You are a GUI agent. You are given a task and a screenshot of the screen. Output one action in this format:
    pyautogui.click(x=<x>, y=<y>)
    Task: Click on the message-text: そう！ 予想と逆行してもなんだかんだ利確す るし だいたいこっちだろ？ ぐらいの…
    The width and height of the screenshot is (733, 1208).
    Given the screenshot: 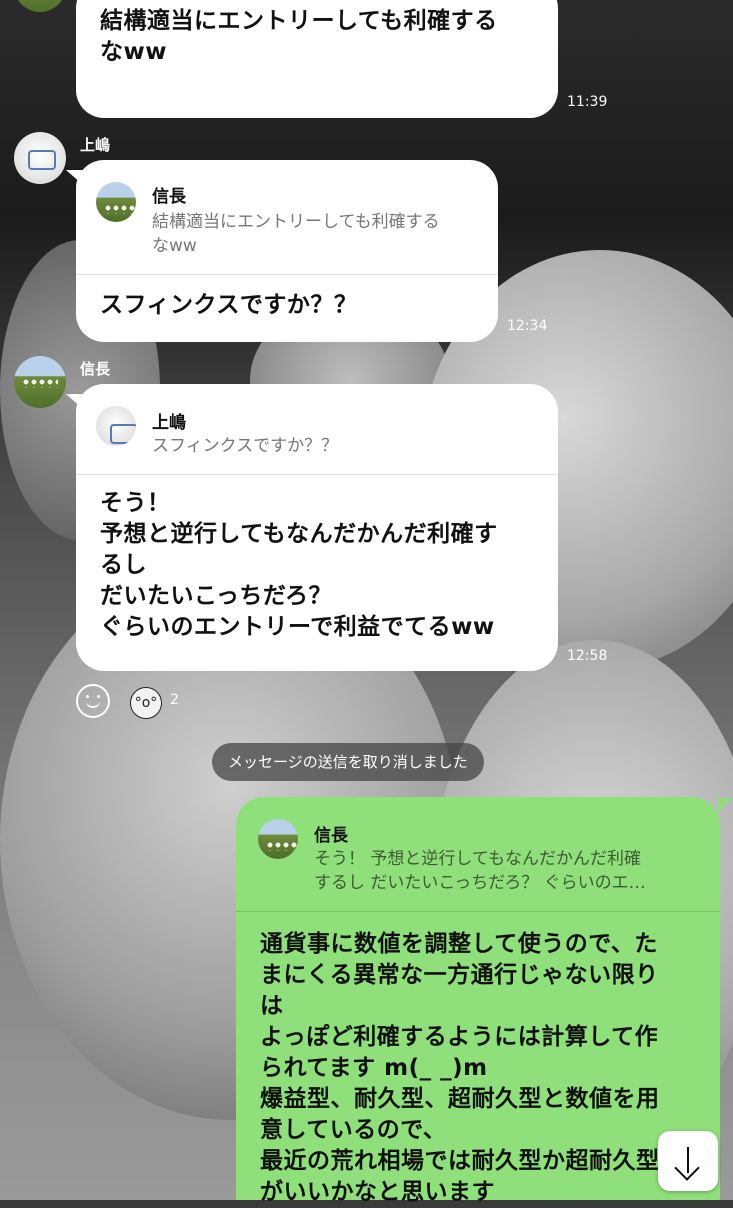 What is the action you would take?
    pyautogui.click(x=299, y=565)
    